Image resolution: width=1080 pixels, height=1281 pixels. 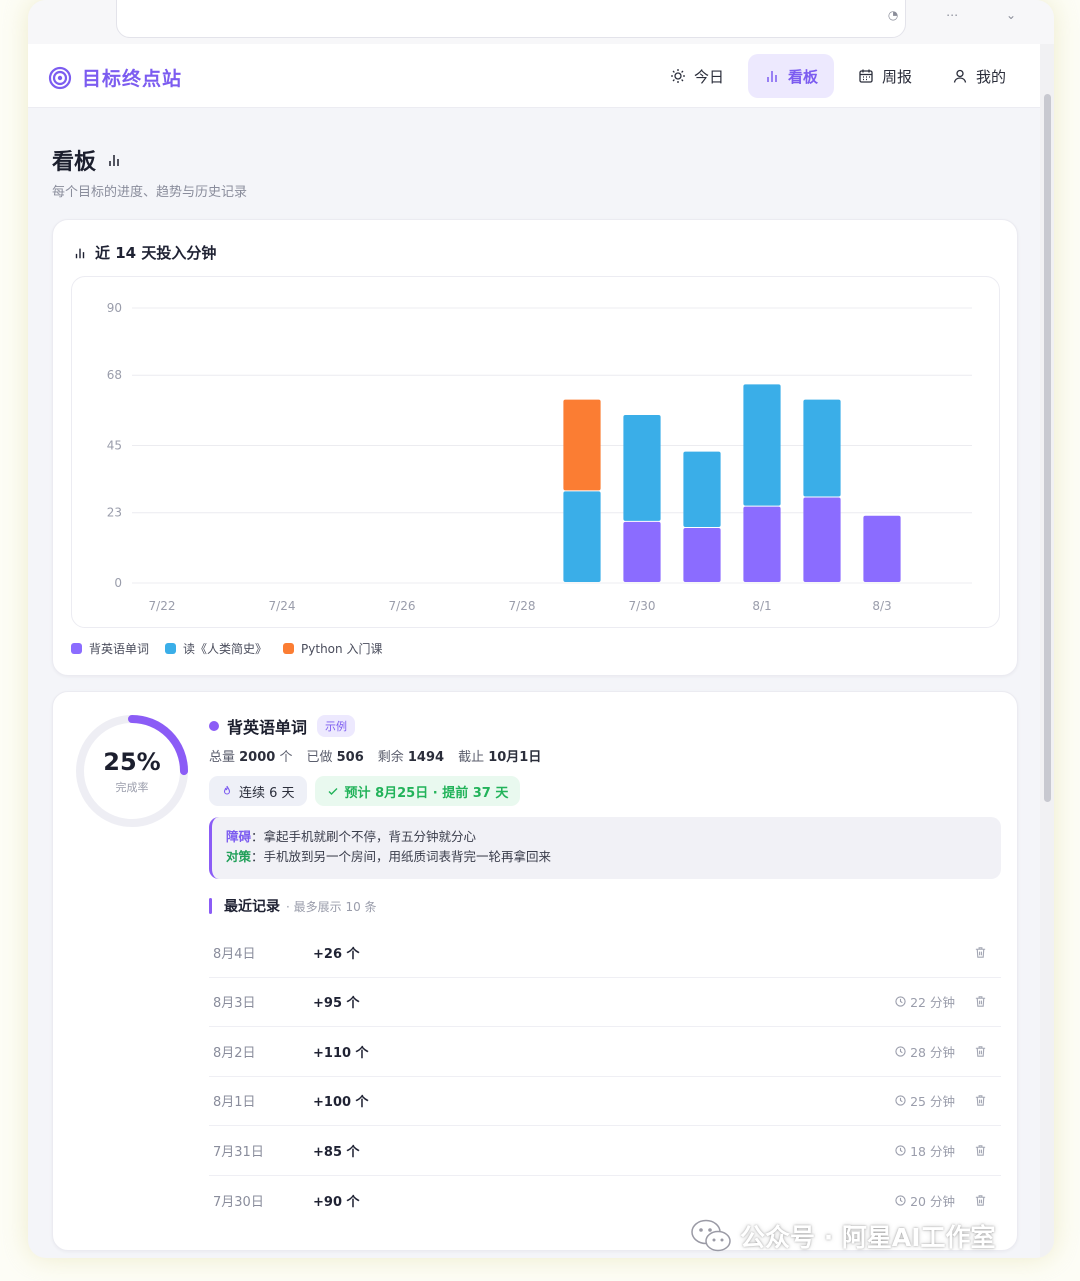 What do you see at coordinates (162, 606) in the screenshot?
I see `x-tick-label: 7/22` at bounding box center [162, 606].